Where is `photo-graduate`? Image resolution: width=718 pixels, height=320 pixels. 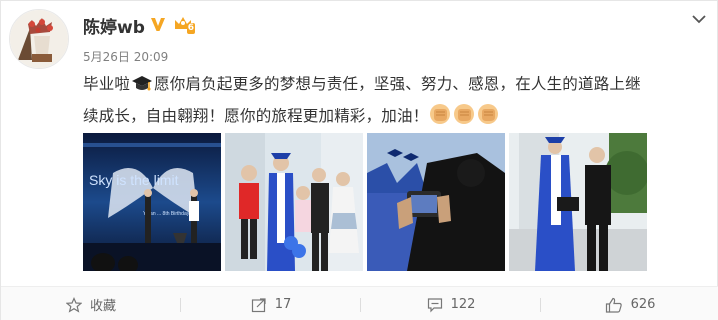
photo-graduate is located at coordinates (578, 202).